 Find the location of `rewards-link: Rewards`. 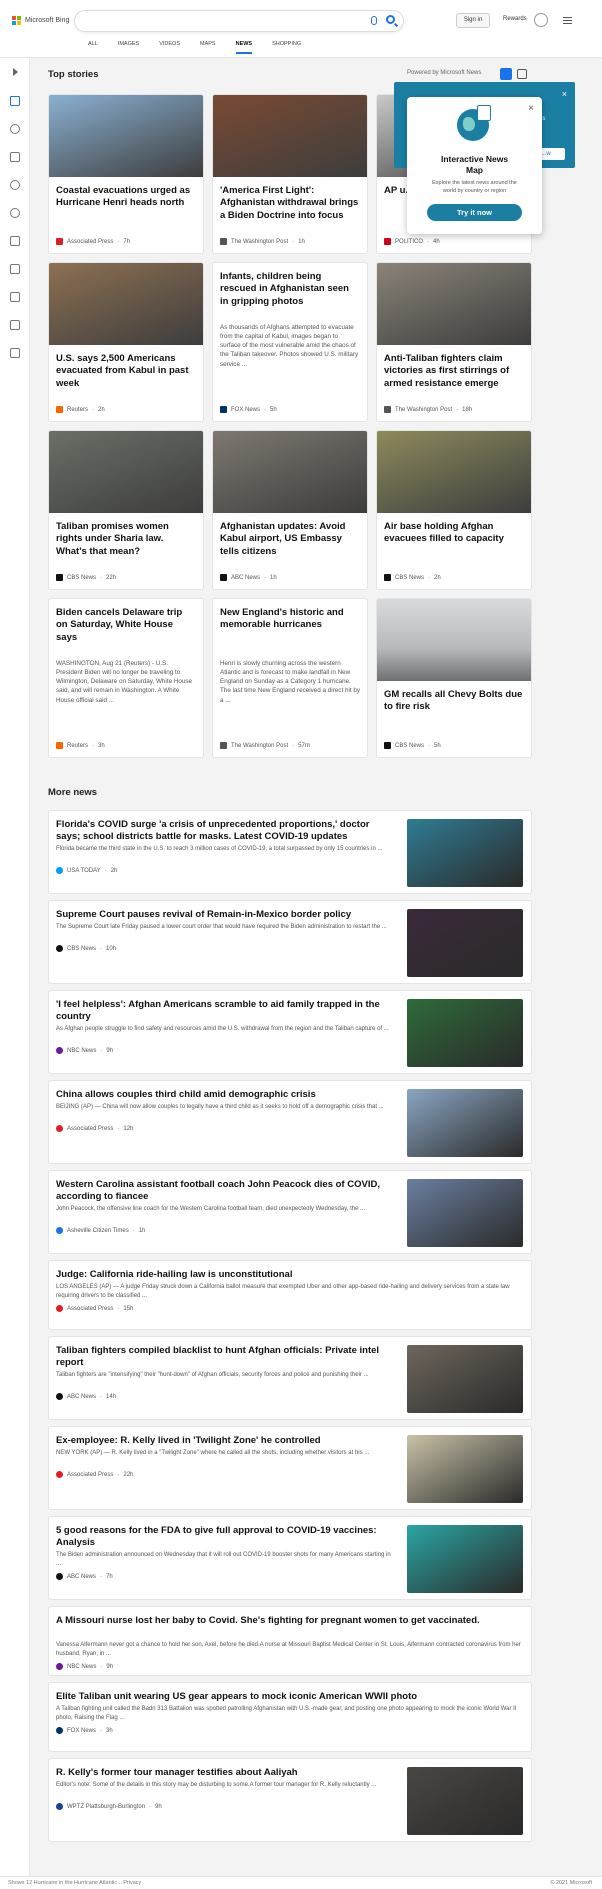

rewards-link: Rewards is located at coordinates (515, 19).